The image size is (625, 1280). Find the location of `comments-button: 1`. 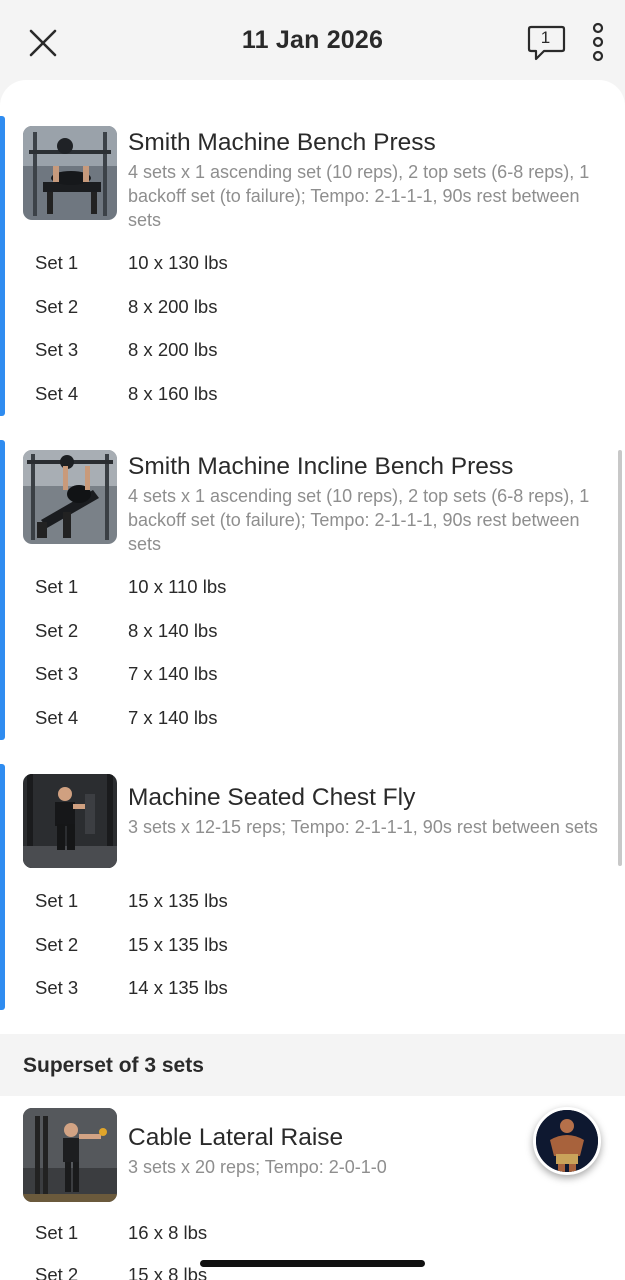

comments-button: 1 is located at coordinates (547, 44).